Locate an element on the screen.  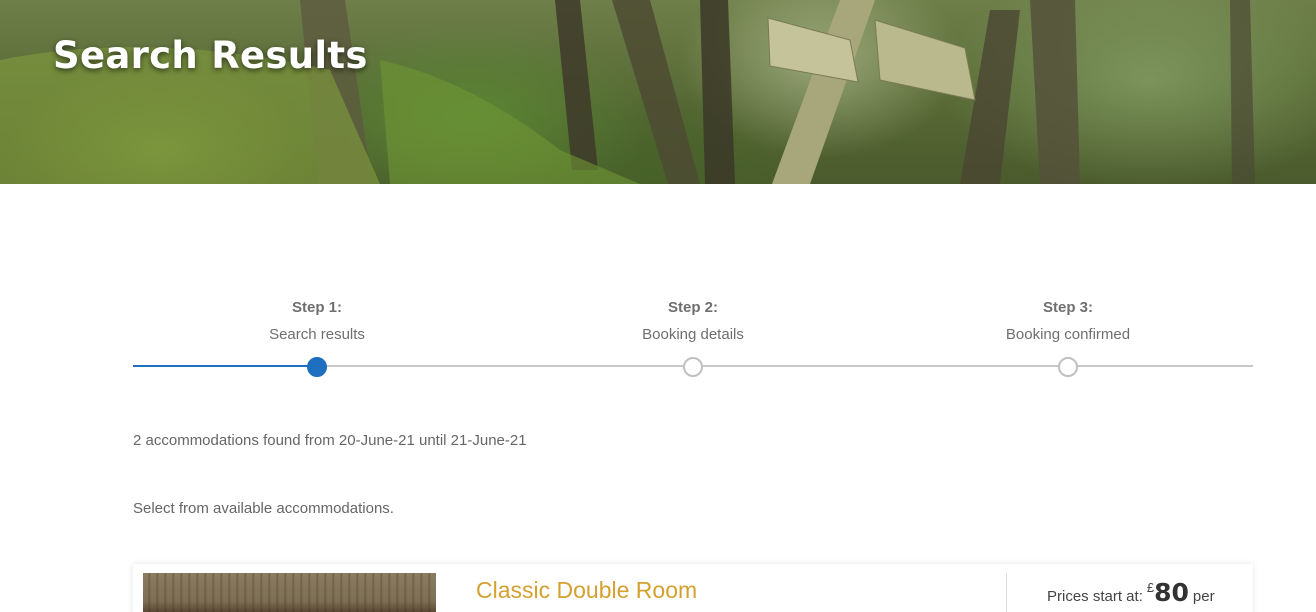
step-1-indicator is located at coordinates (317, 367).